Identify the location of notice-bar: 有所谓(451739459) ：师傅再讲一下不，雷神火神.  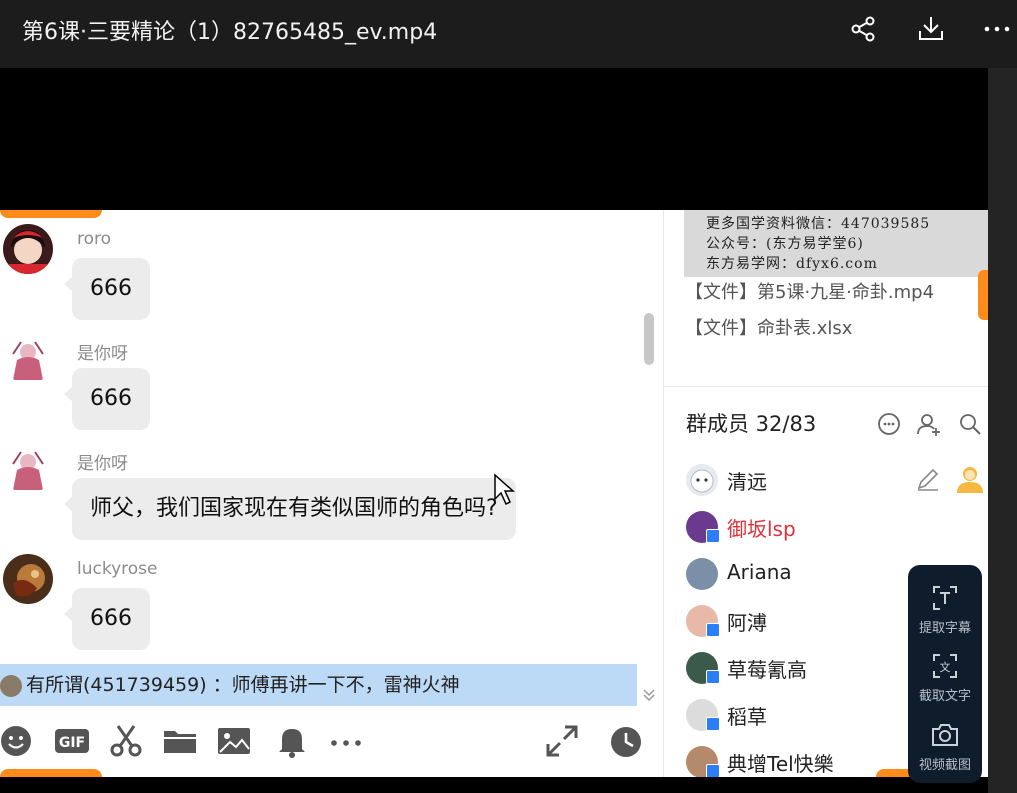
(318, 685).